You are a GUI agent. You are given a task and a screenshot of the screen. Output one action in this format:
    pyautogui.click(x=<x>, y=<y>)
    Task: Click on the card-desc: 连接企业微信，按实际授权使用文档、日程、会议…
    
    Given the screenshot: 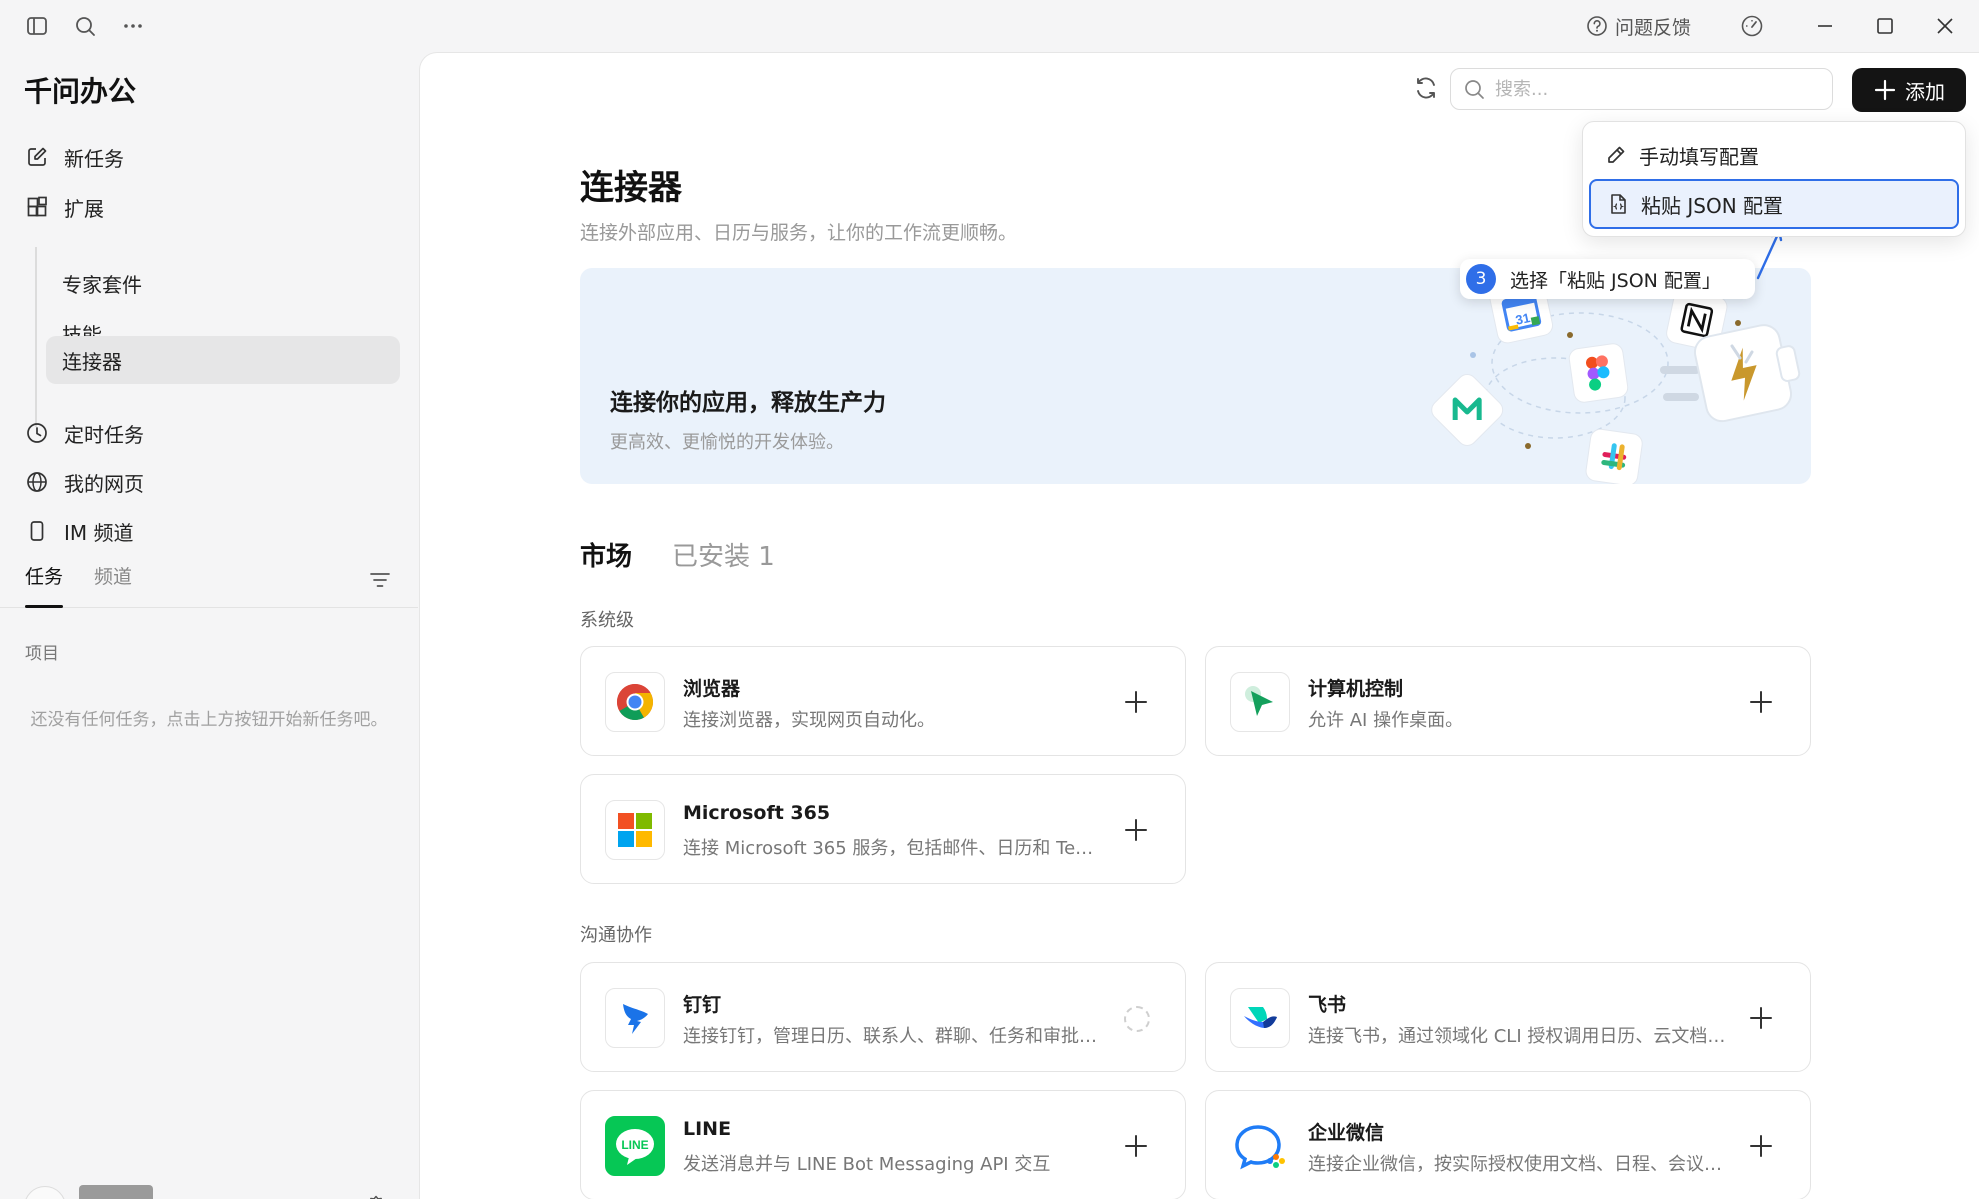 What is the action you would take?
    pyautogui.click(x=1515, y=1164)
    